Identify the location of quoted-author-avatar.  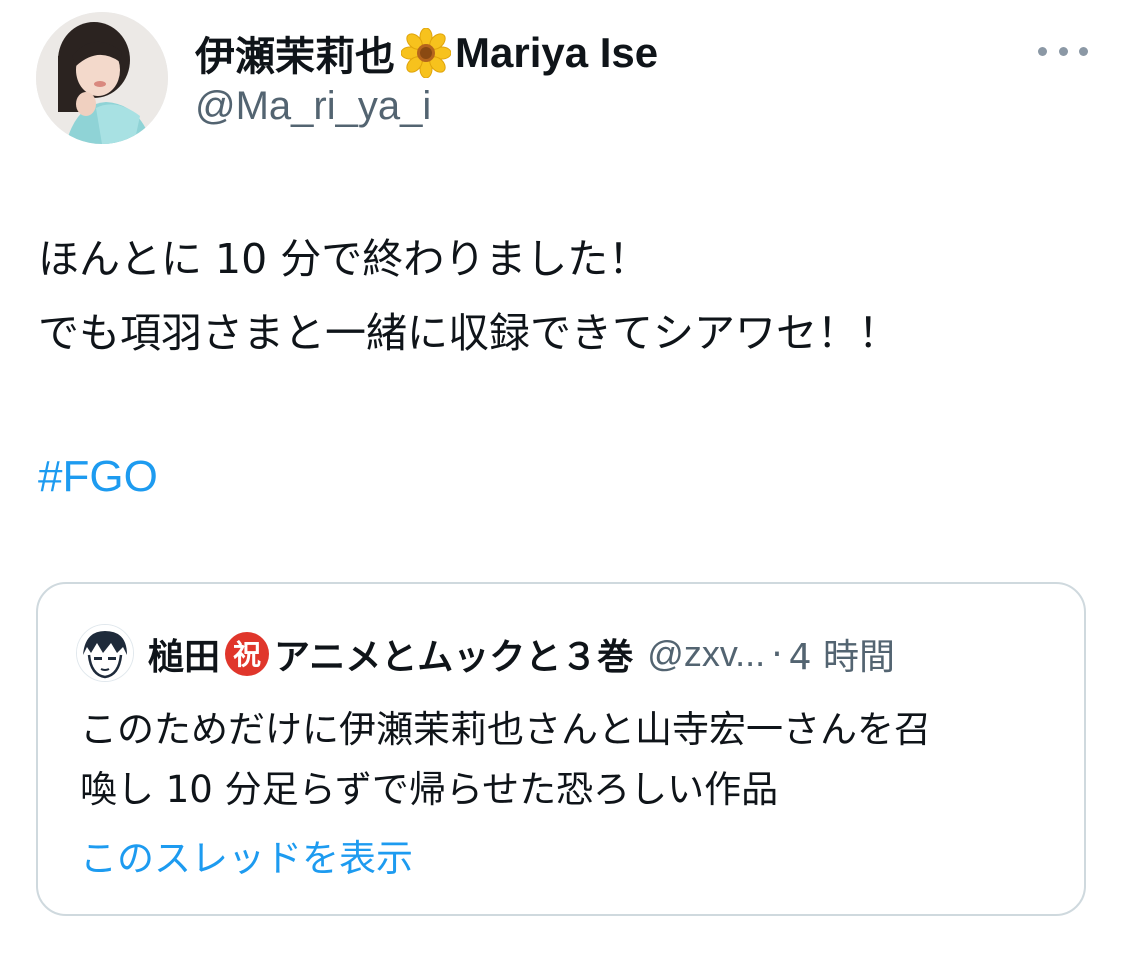
(105, 653).